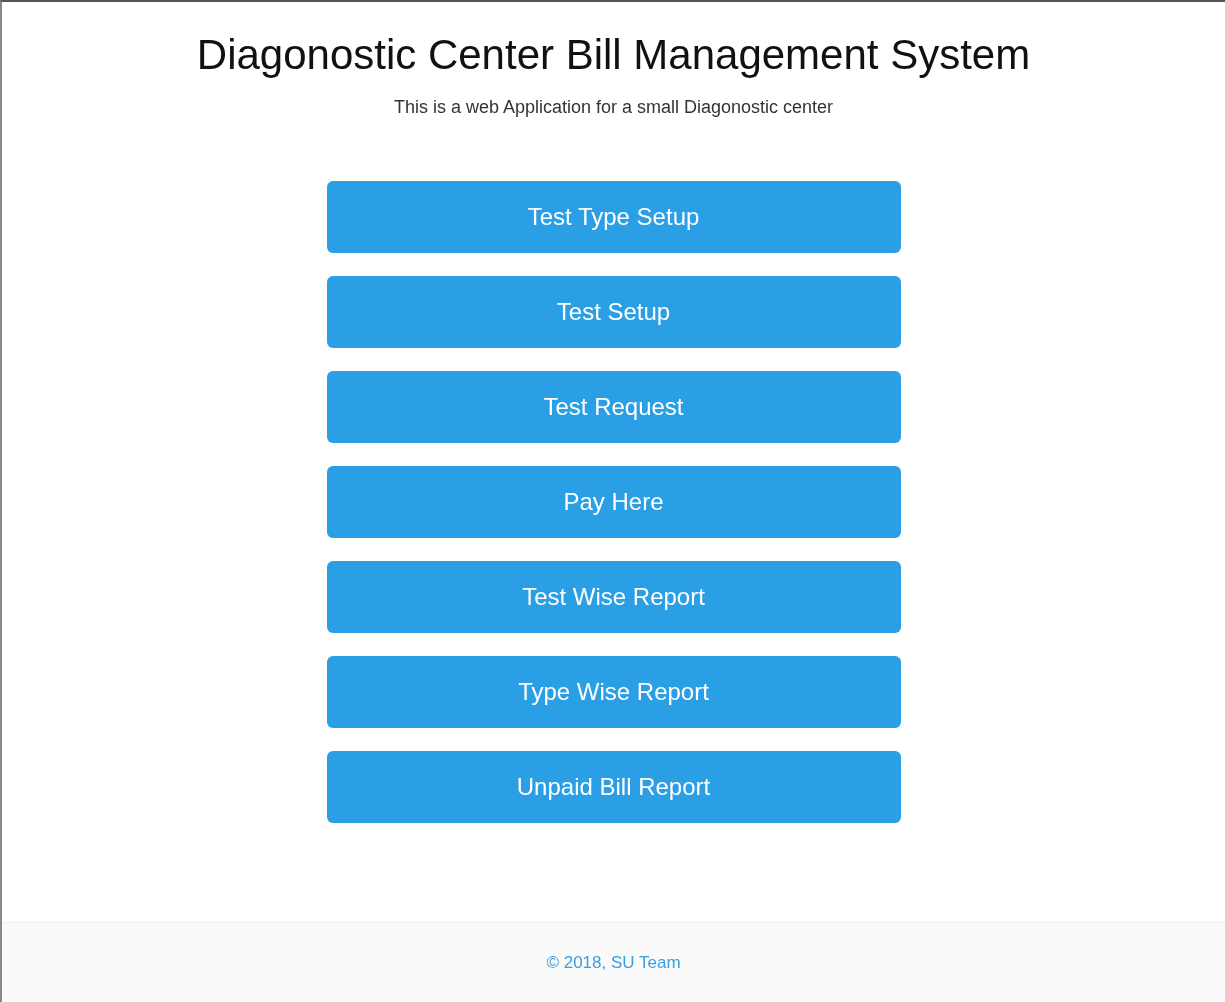 Image resolution: width=1225 pixels, height=1002 pixels. I want to click on menu-button: Unpaid Bill Report, so click(613, 787).